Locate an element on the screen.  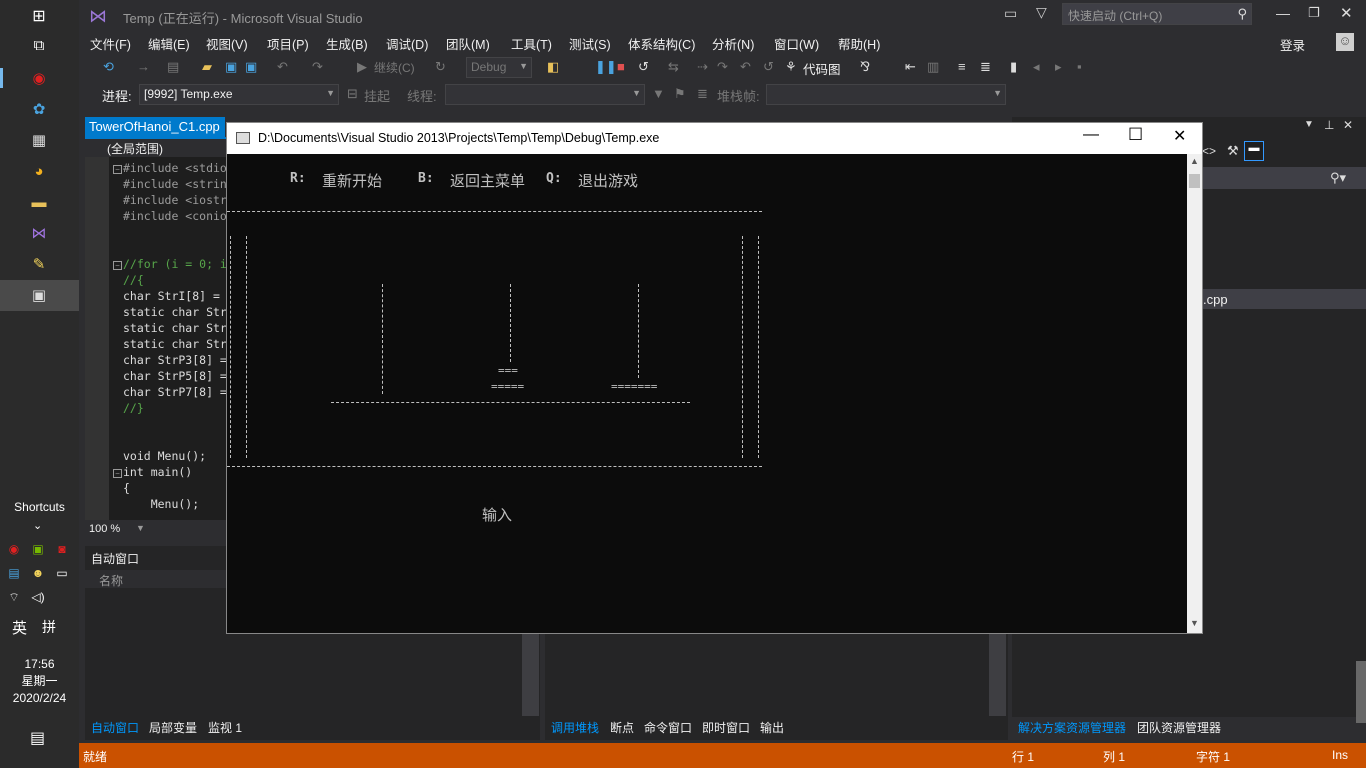
notifications-icon: ▤ is located at coordinates (37, 738).